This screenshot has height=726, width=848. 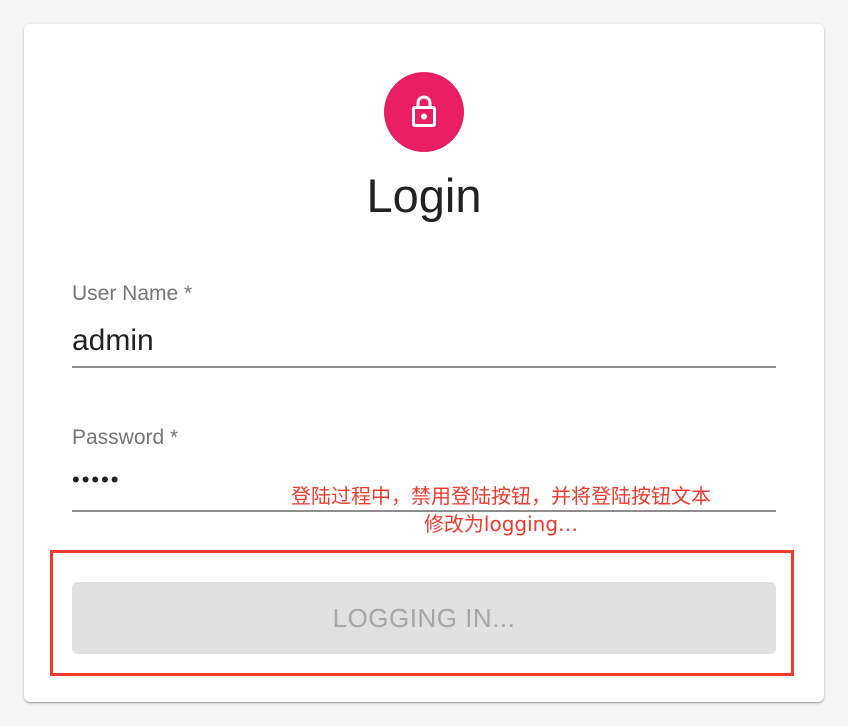 I want to click on lock-icon, so click(x=424, y=112).